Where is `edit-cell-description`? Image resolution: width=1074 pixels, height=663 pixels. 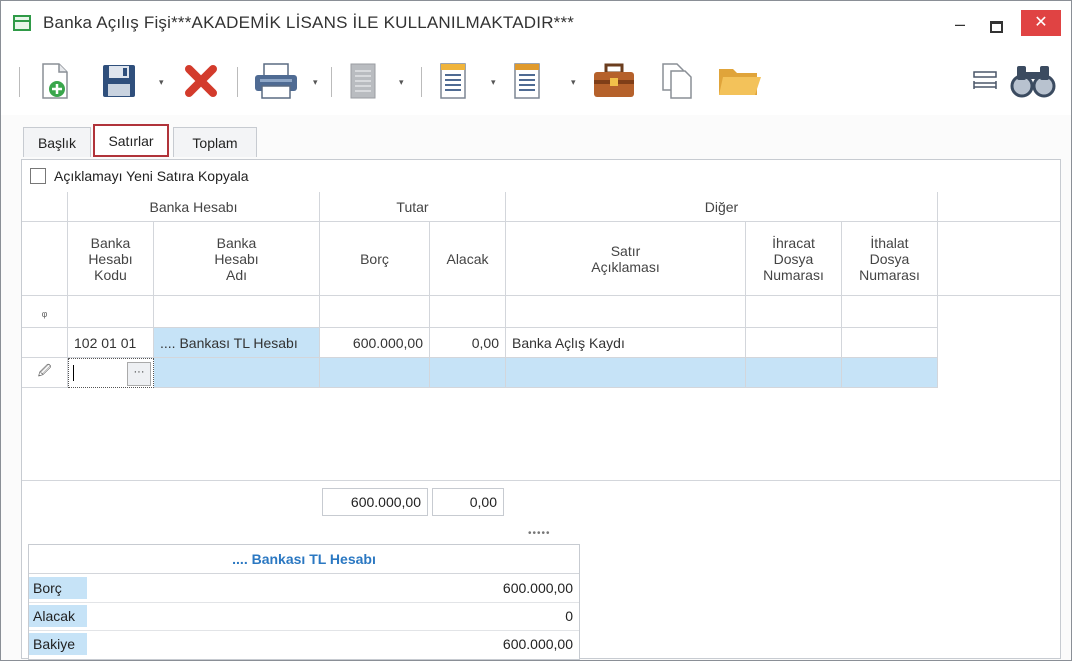
edit-cell-description is located at coordinates (626, 373).